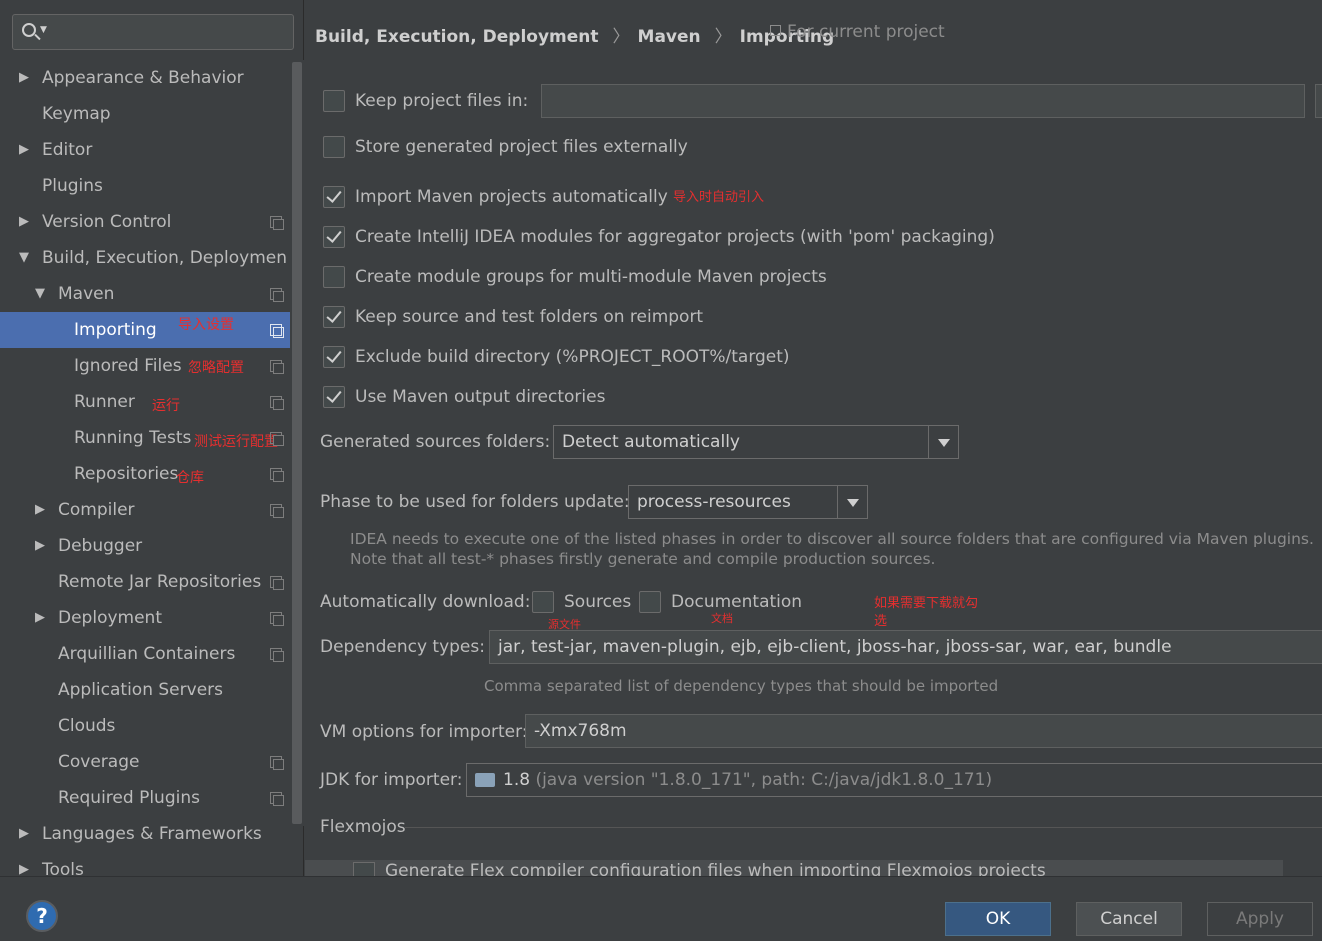 The image size is (1322, 941). I want to click on sources-checkbox, so click(543, 602).